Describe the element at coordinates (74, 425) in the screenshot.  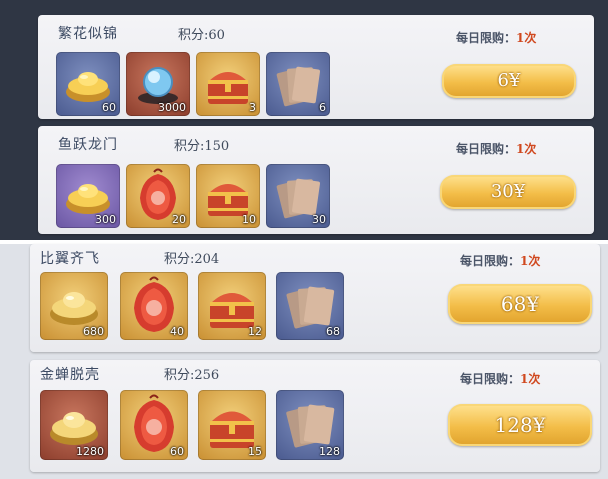
I see `item-slot: 1280` at that location.